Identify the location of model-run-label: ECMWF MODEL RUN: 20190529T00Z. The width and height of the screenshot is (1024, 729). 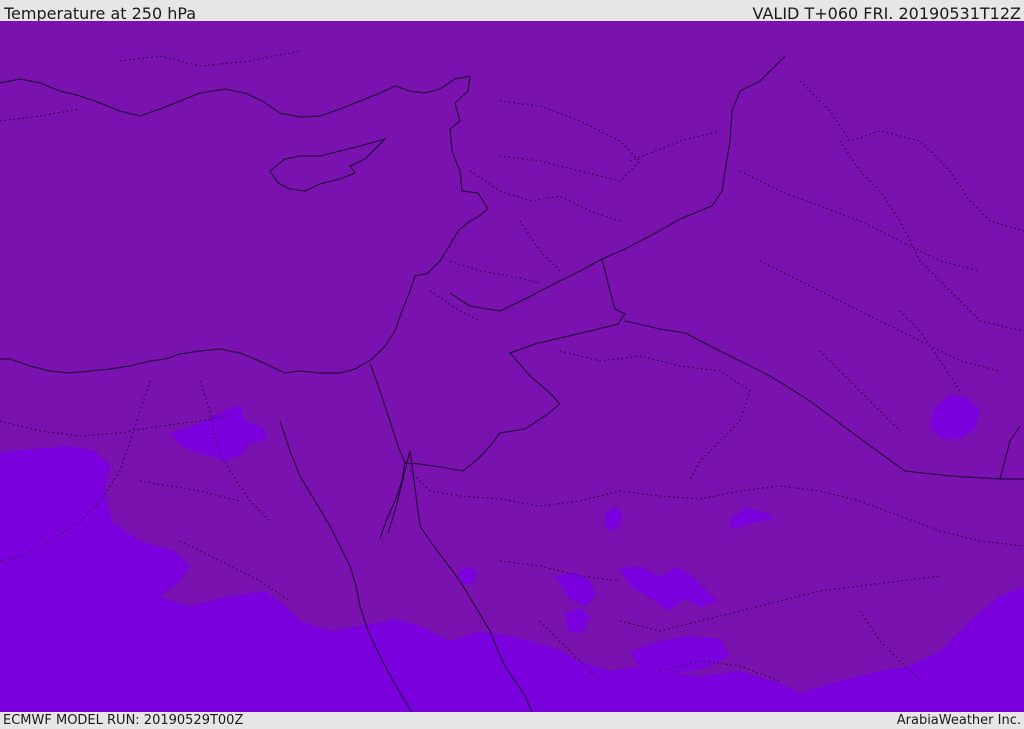
(123, 720).